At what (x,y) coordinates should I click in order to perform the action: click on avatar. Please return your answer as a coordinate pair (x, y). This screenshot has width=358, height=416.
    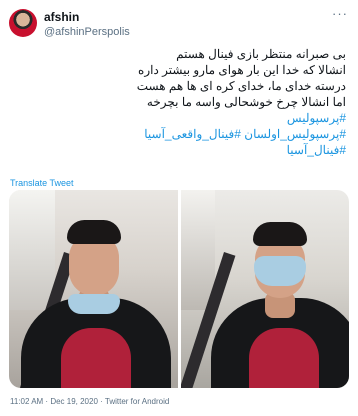
    Looking at the image, I should click on (23, 23).